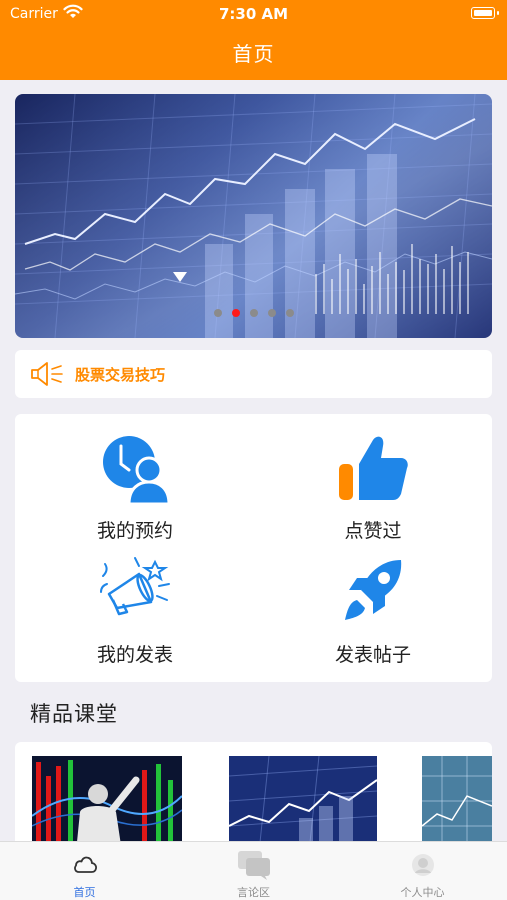  What do you see at coordinates (74, 714) in the screenshot?
I see `section-title: 精品课堂` at bounding box center [74, 714].